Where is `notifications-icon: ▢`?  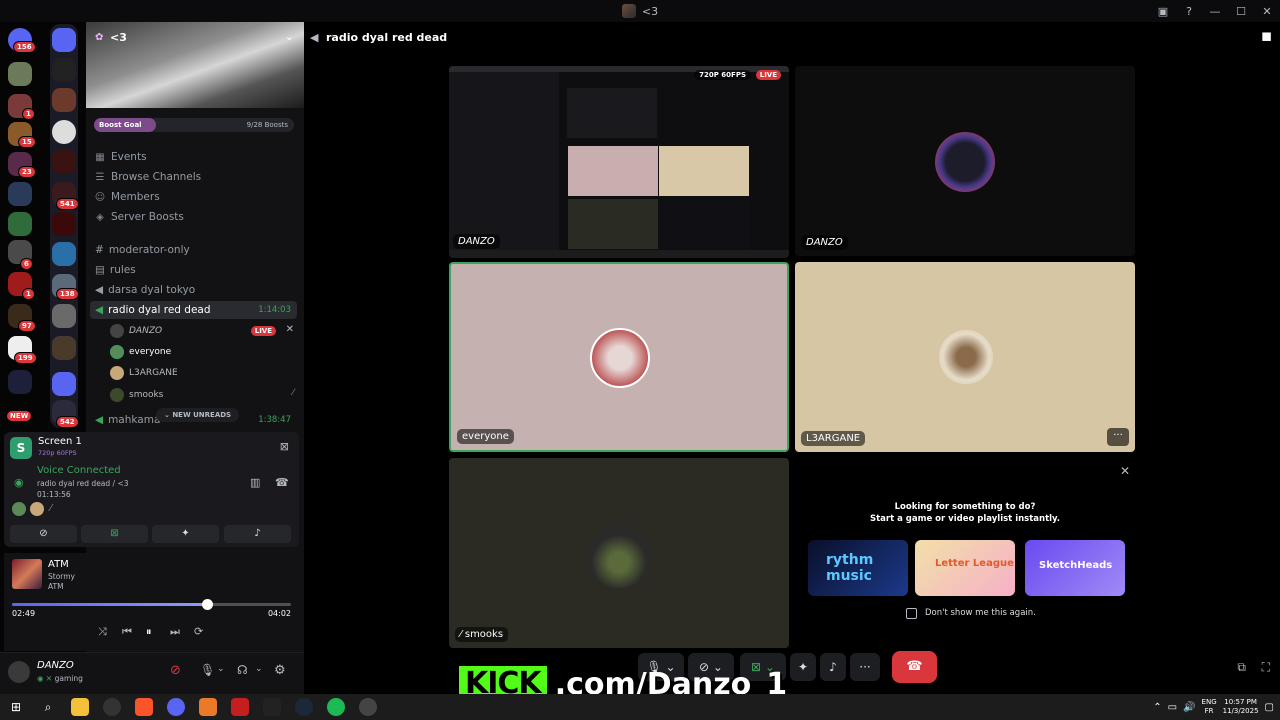
notifications-icon: ▢ is located at coordinates (1269, 707).